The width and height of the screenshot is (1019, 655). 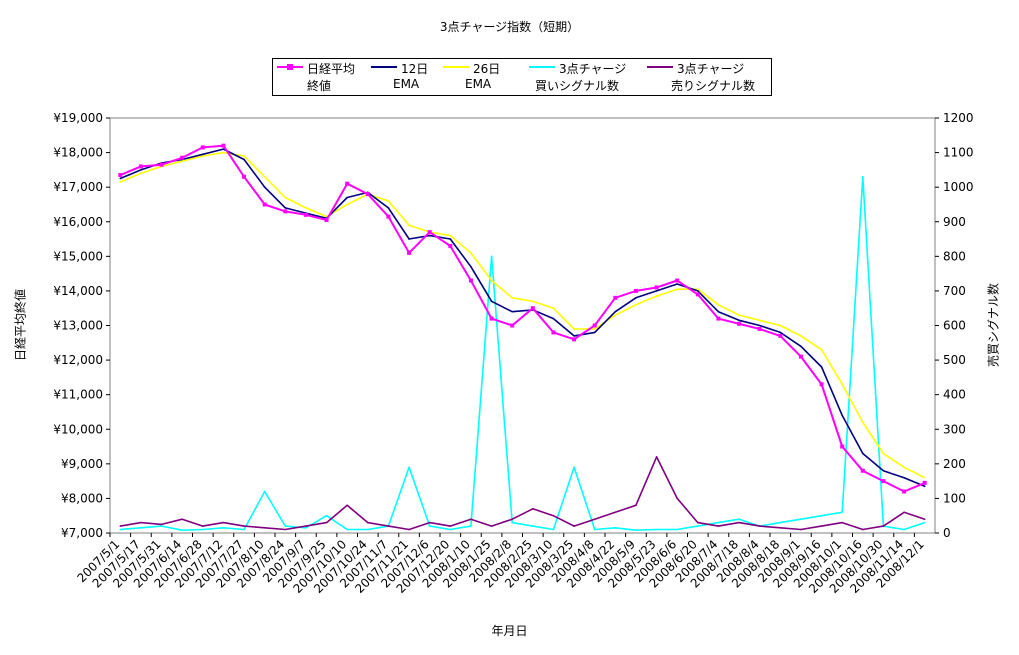 What do you see at coordinates (331, 69) in the screenshot?
I see `legend-label-line1: 日経平均` at bounding box center [331, 69].